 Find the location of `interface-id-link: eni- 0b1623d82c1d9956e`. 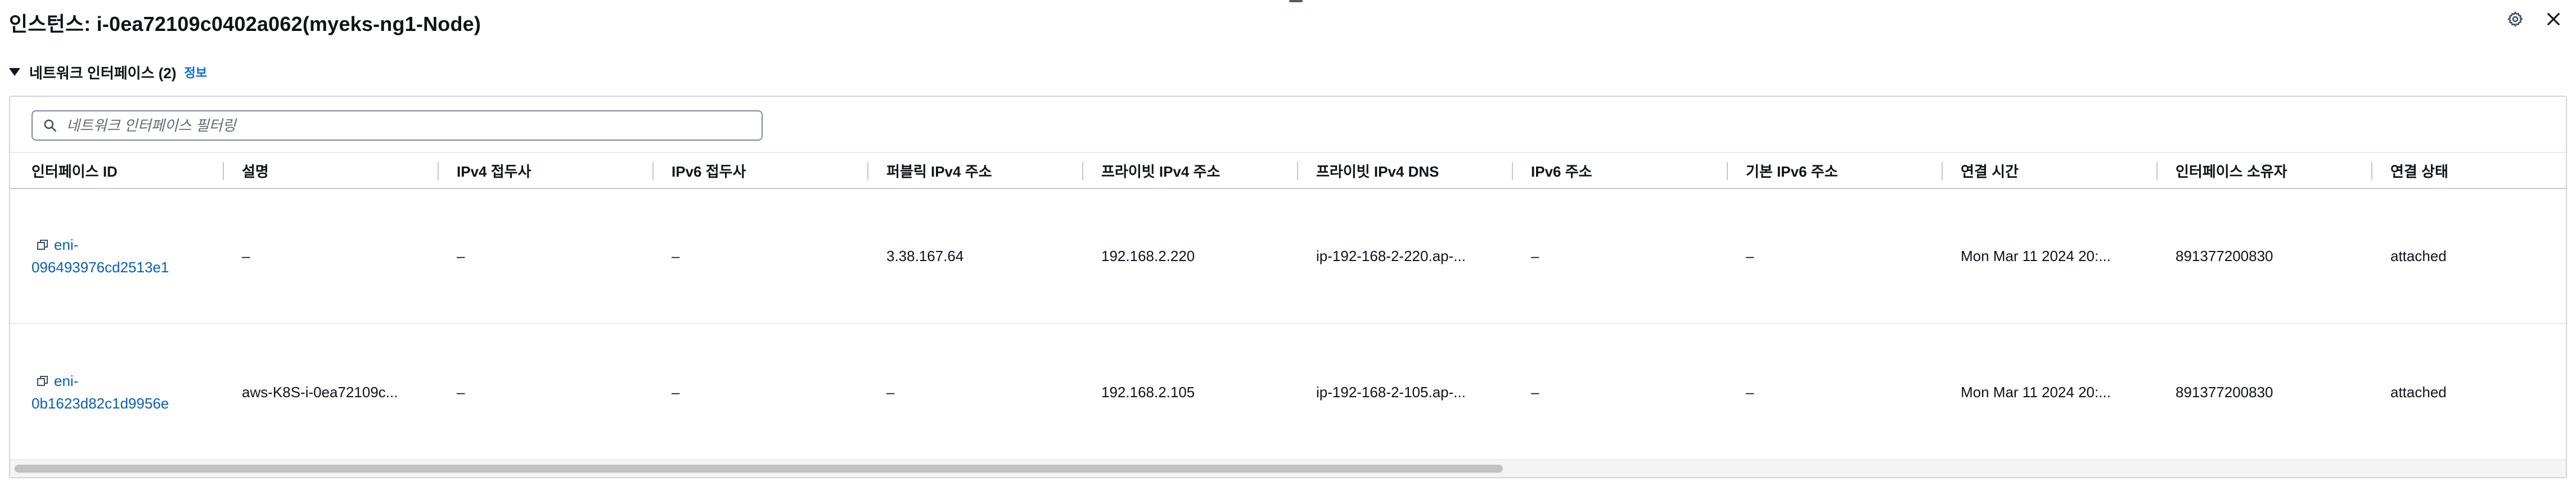

interface-id-link: eni- 0b1623d82c1d9956e is located at coordinates (121, 392).